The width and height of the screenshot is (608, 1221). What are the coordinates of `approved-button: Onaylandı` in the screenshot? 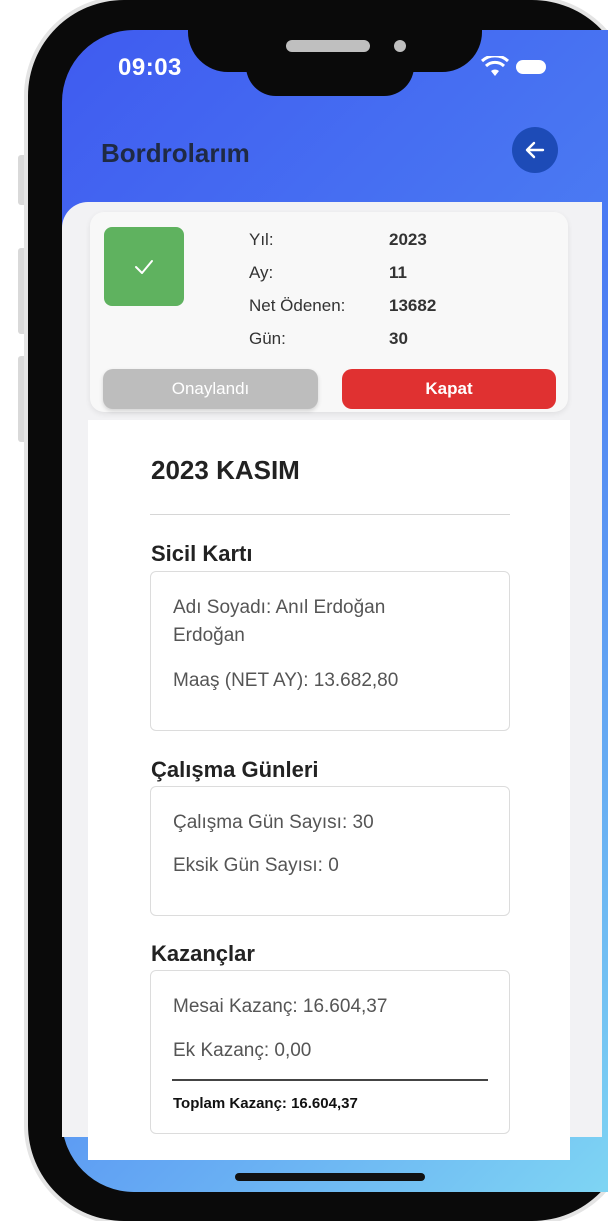 It's located at (210, 389).